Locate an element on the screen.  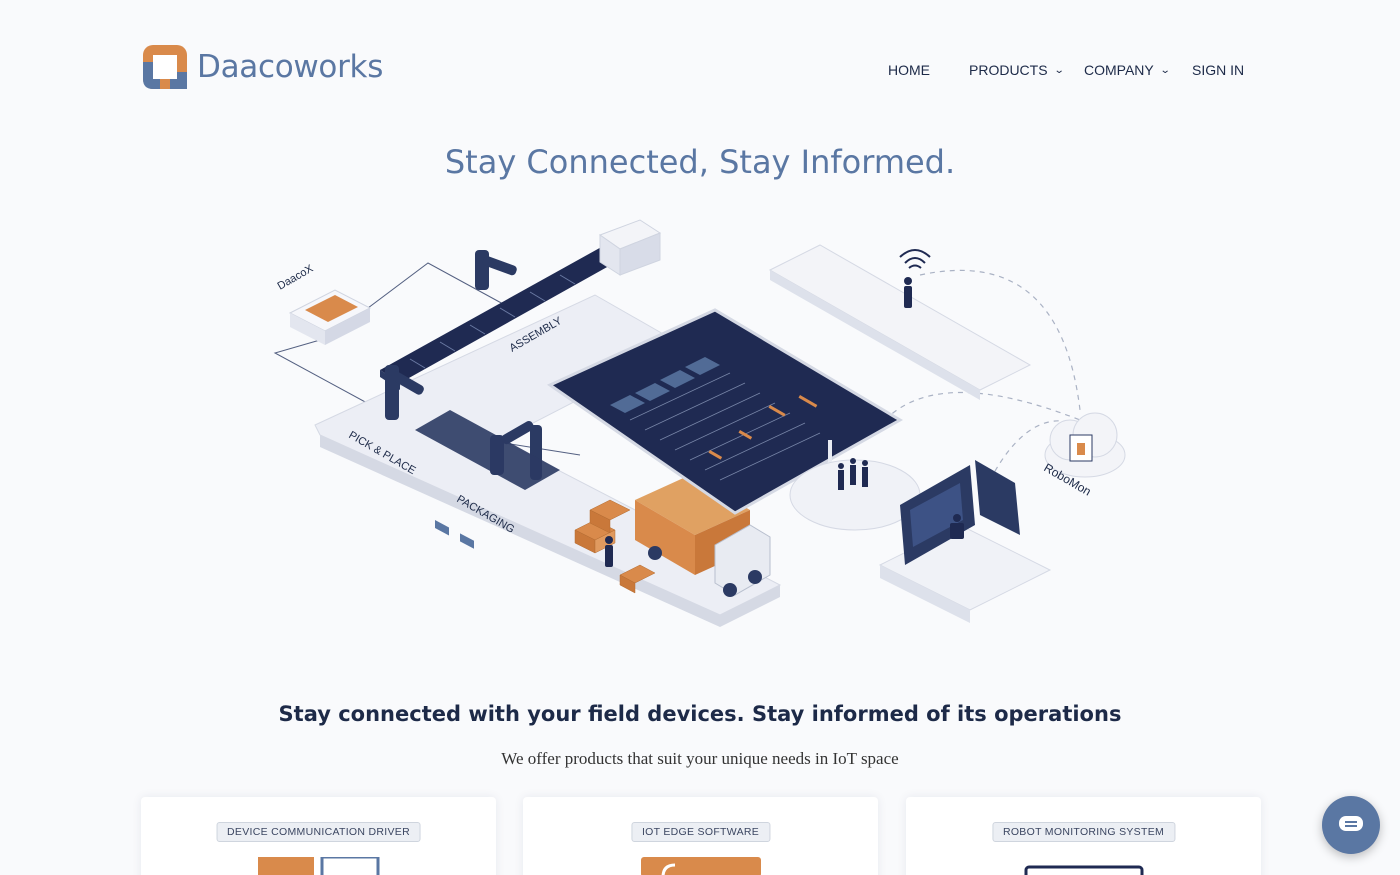
nav-products: PRODUCTS ⌄ is located at coordinates (1017, 70).